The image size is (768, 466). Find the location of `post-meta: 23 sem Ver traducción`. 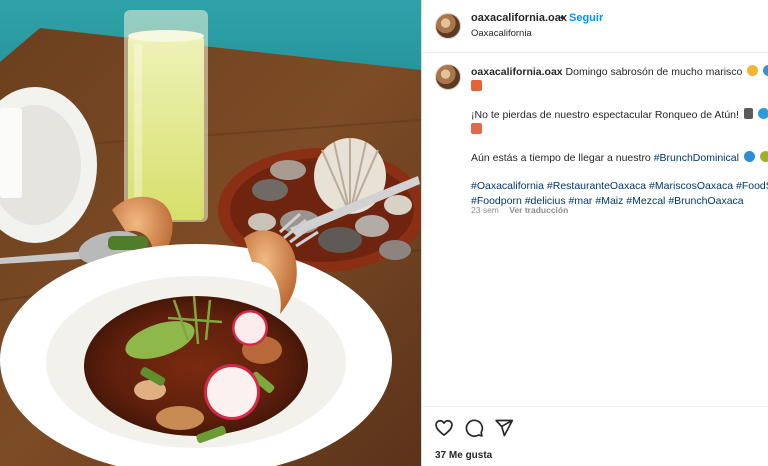

post-meta: 23 sem Ver traducción is located at coordinates (519, 210).